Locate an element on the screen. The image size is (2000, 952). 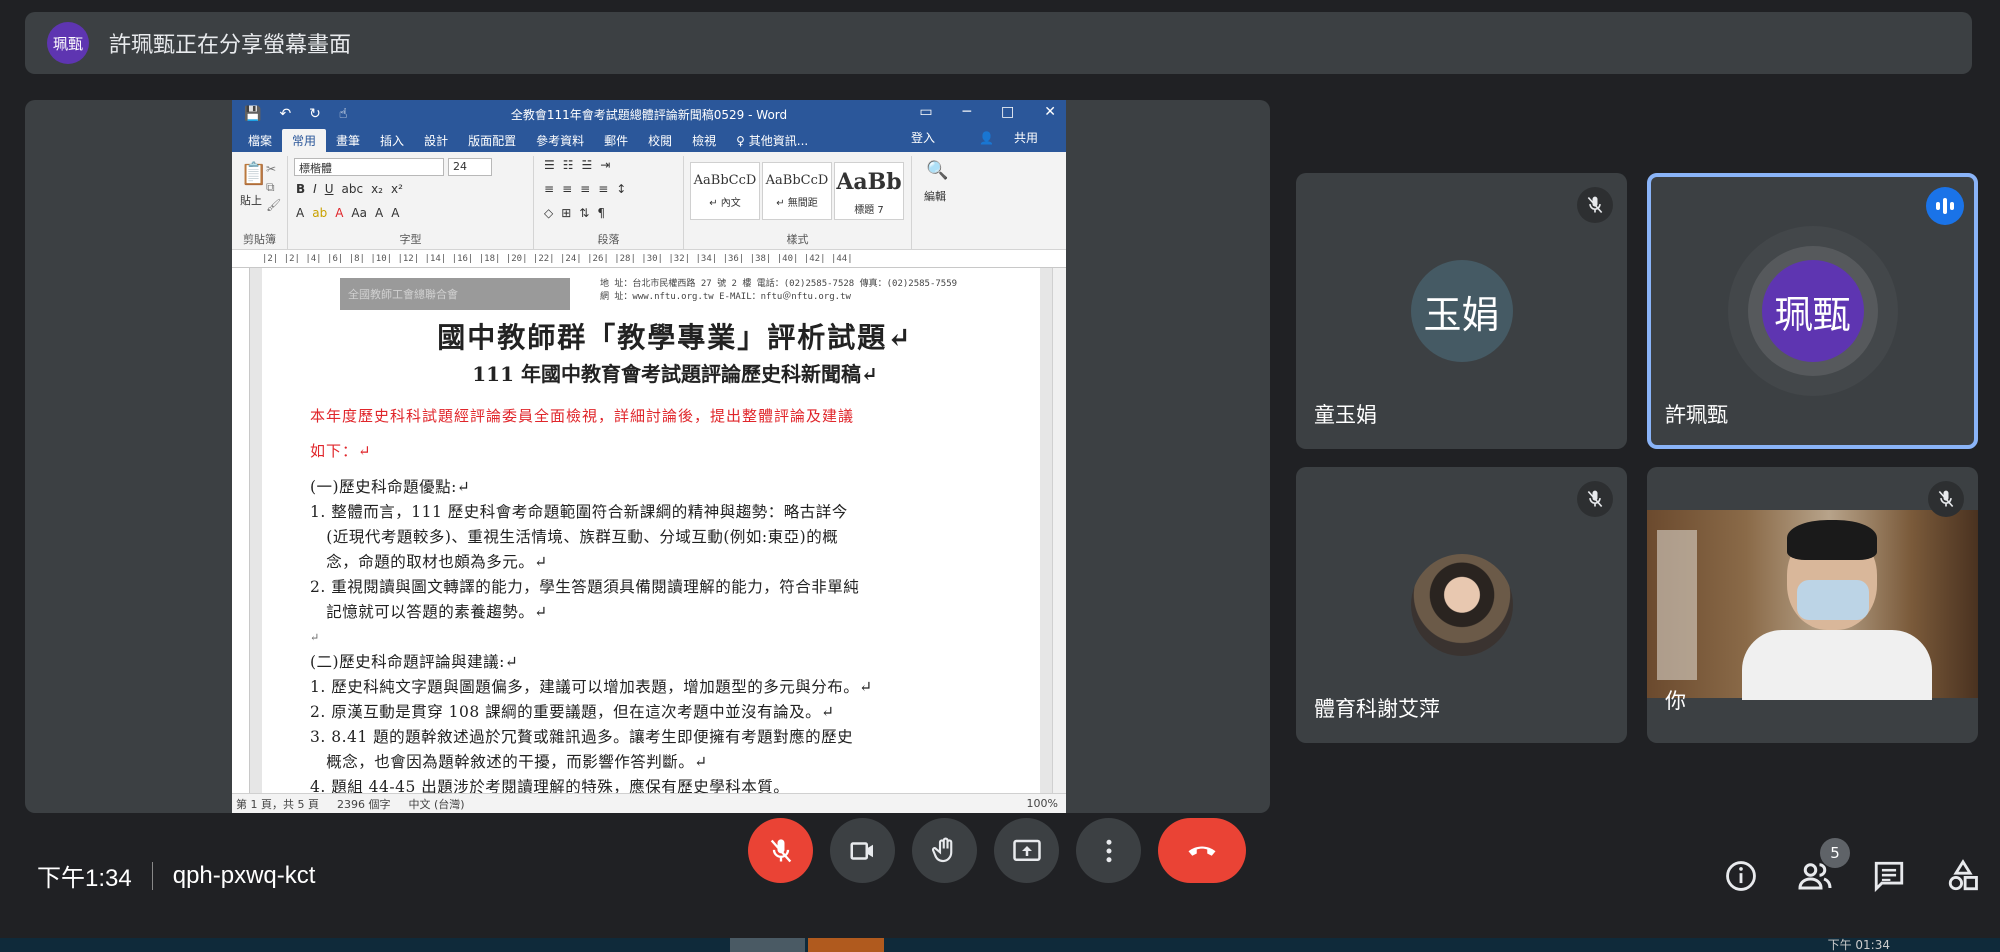
shading-icon: ◇ is located at coordinates (548, 213).